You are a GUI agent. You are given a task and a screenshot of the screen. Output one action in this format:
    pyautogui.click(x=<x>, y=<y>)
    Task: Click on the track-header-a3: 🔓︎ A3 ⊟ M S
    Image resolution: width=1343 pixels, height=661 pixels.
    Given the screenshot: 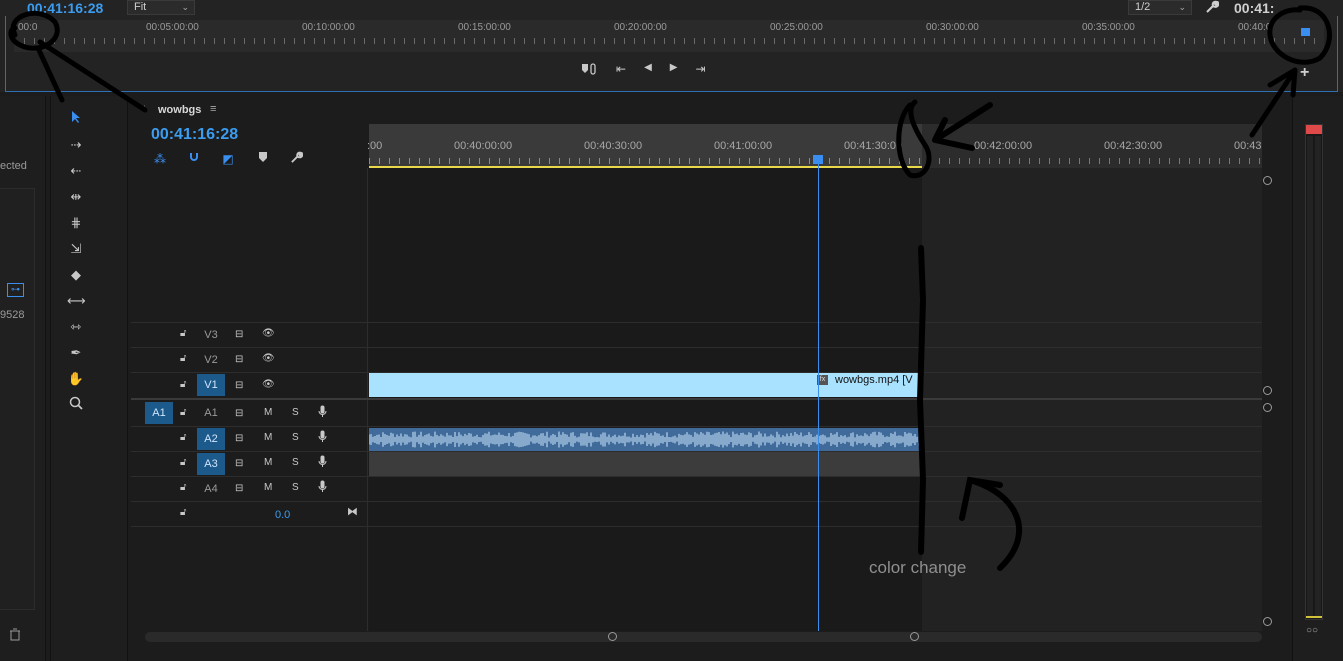 What is the action you would take?
    pyautogui.click(x=249, y=464)
    